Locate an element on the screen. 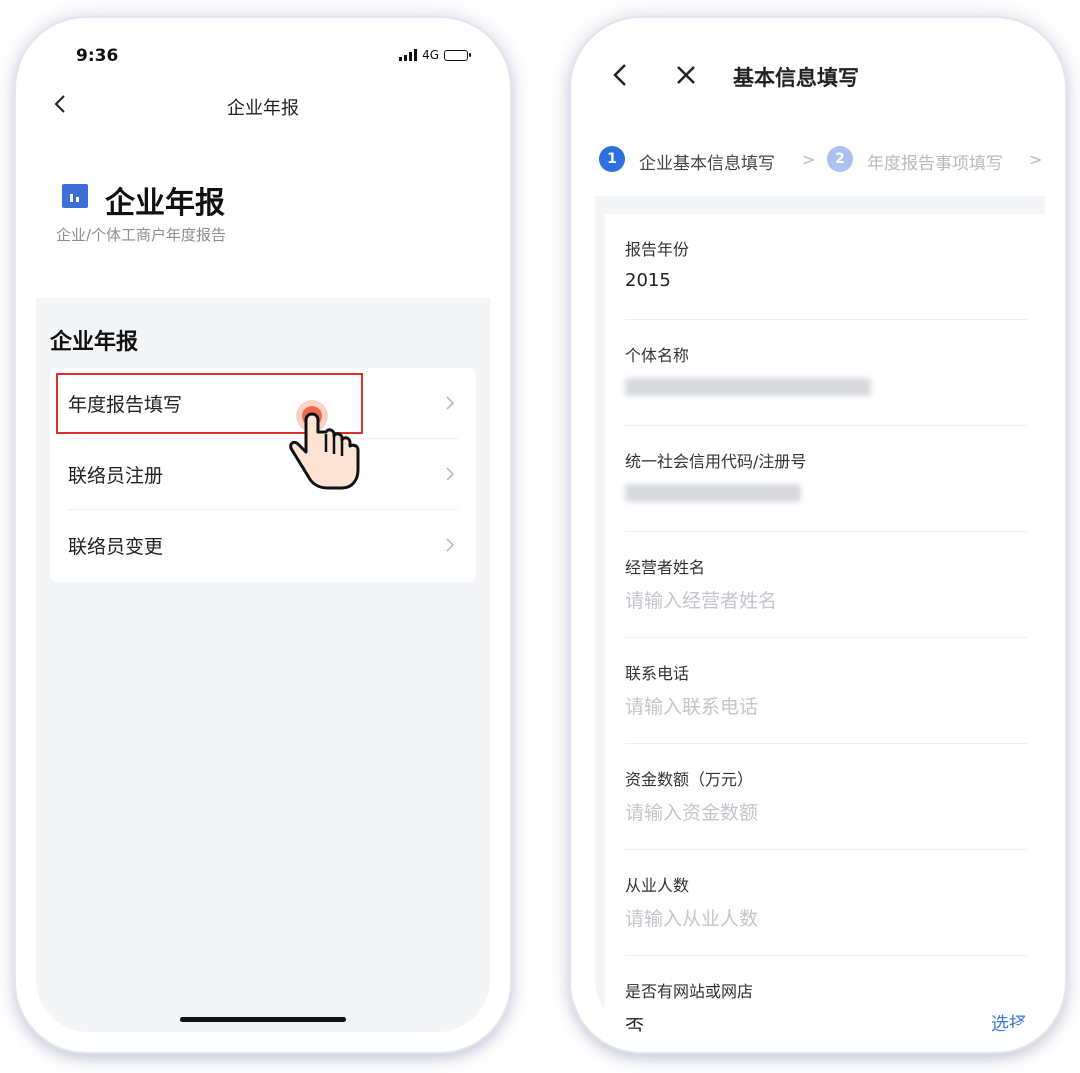  field-website: 是否有网站或网店 否 选择 is located at coordinates (826, 994).